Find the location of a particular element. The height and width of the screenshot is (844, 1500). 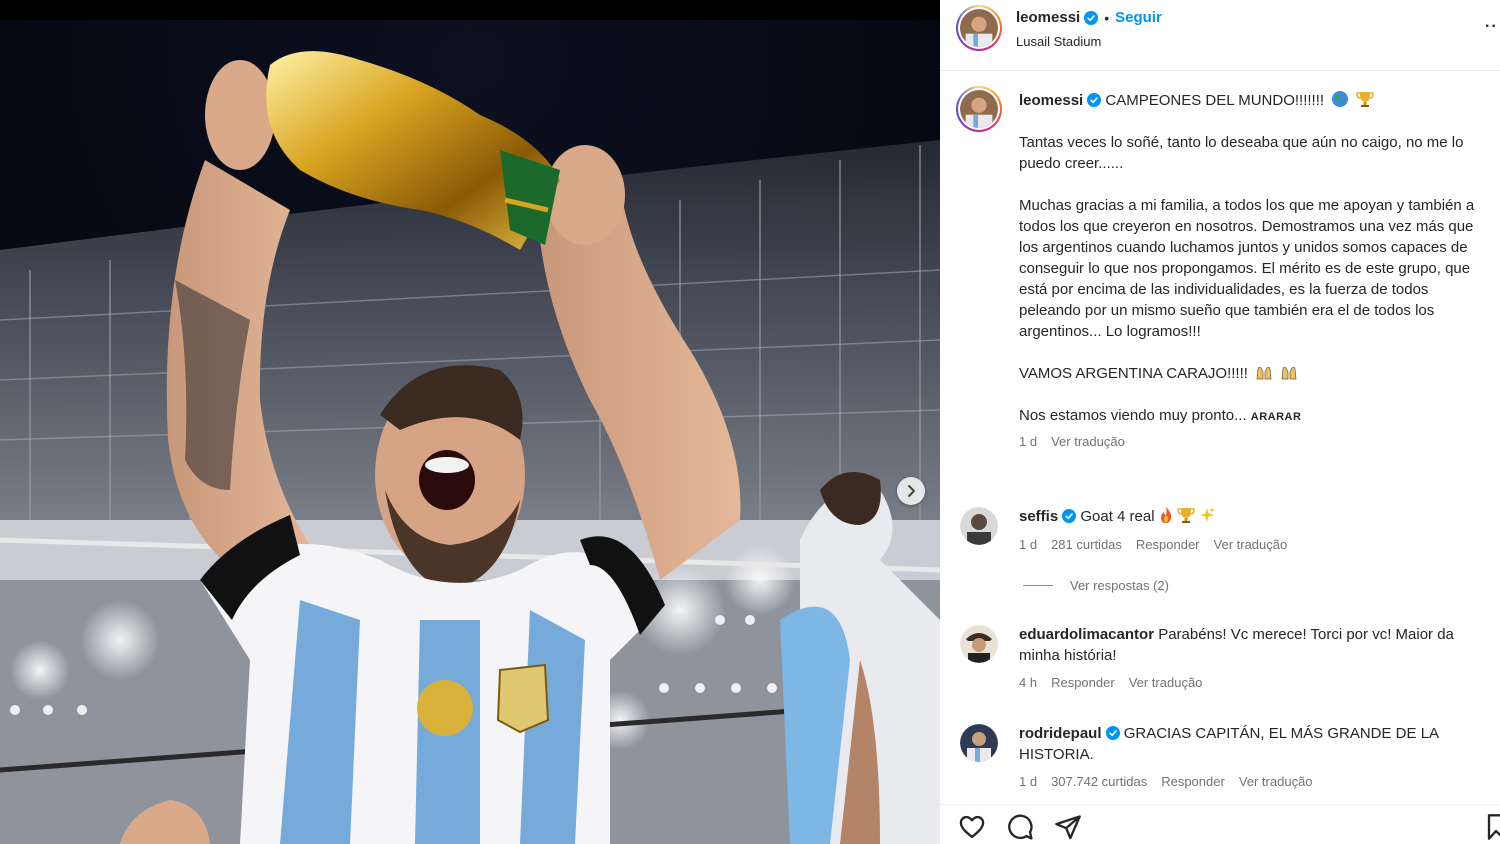

caption-translate-link: Ver tradução is located at coordinates (1088, 441).